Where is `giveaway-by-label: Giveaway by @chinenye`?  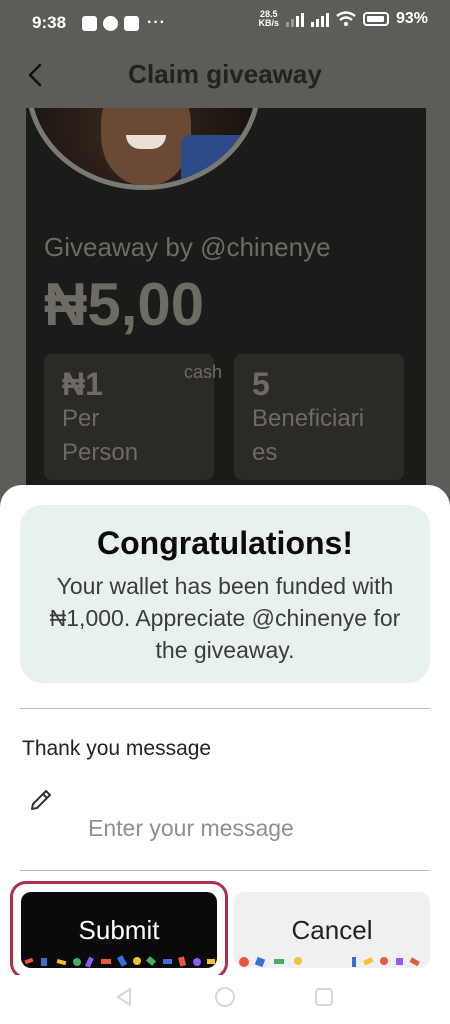
giveaway-by-label: Giveaway by @chinenye is located at coordinates (187, 247).